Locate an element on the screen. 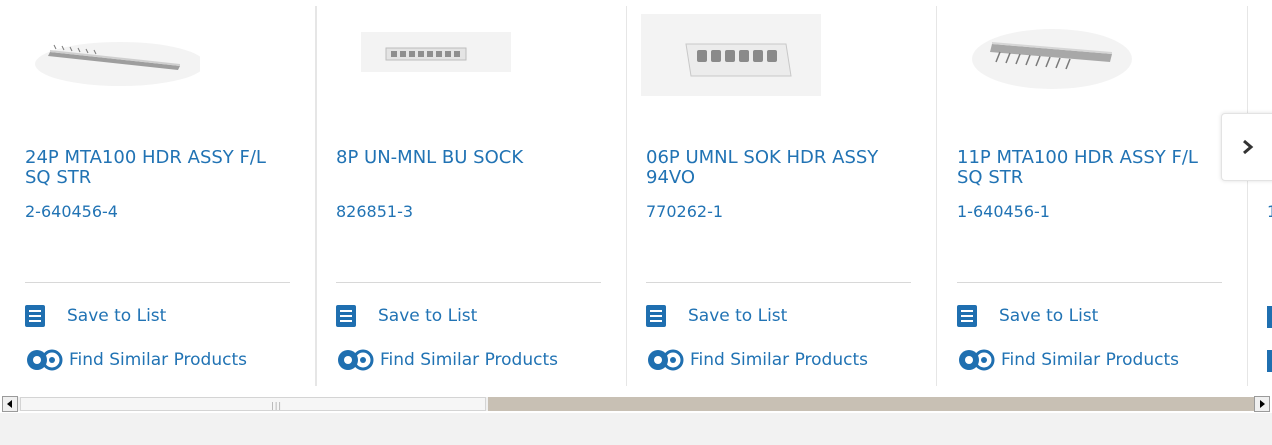 The height and width of the screenshot is (445, 1272). scroll-right-button is located at coordinates (1262, 404).